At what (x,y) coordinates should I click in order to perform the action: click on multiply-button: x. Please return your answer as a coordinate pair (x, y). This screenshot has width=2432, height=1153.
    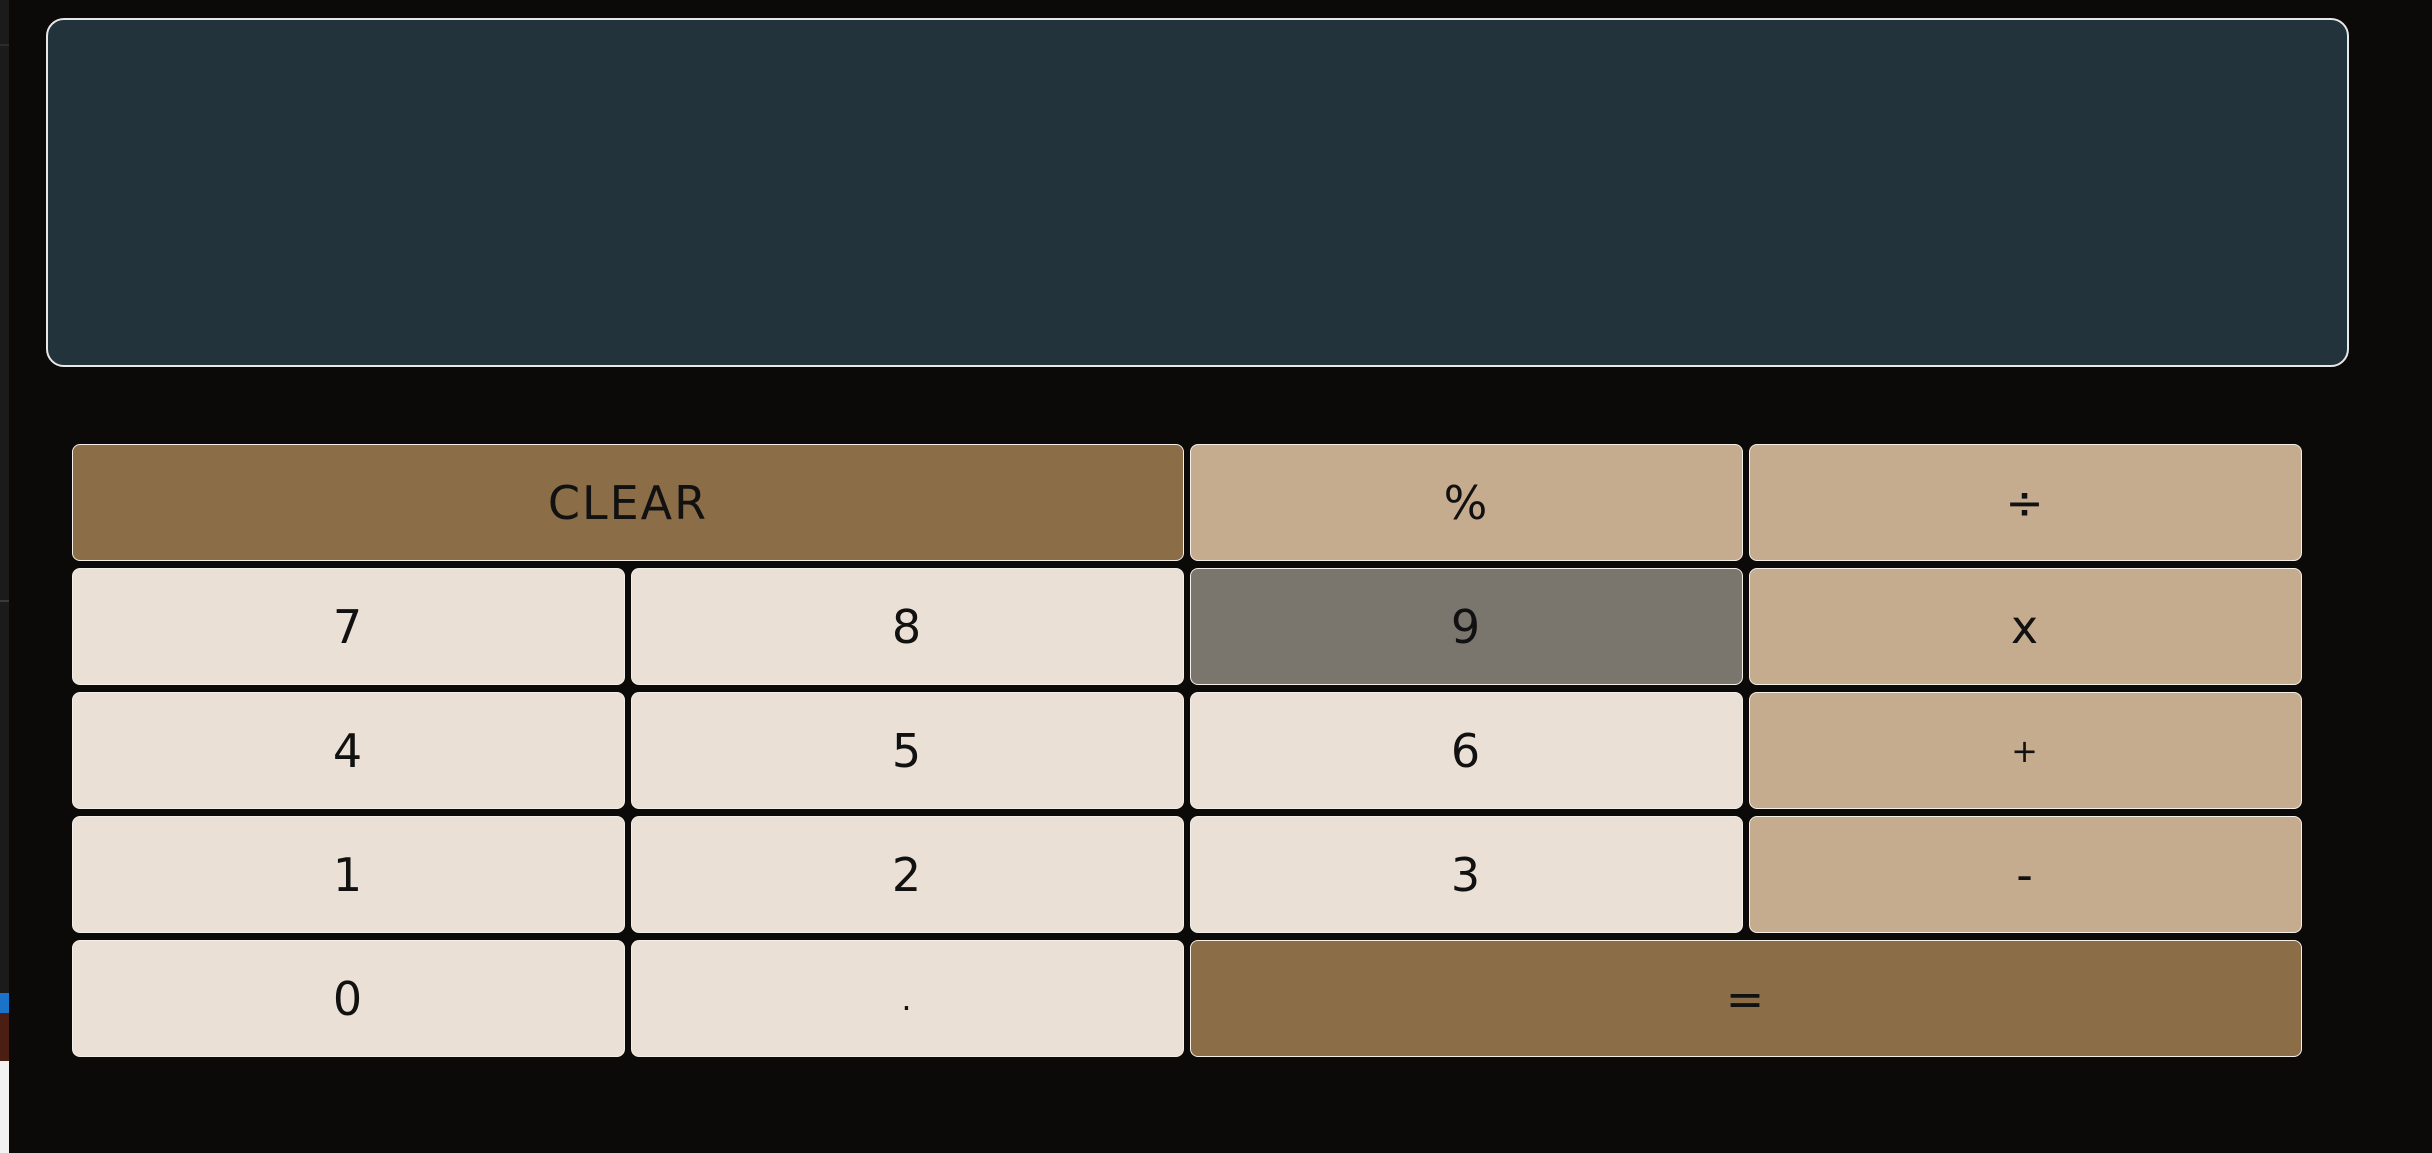
    Looking at the image, I should click on (2025, 626).